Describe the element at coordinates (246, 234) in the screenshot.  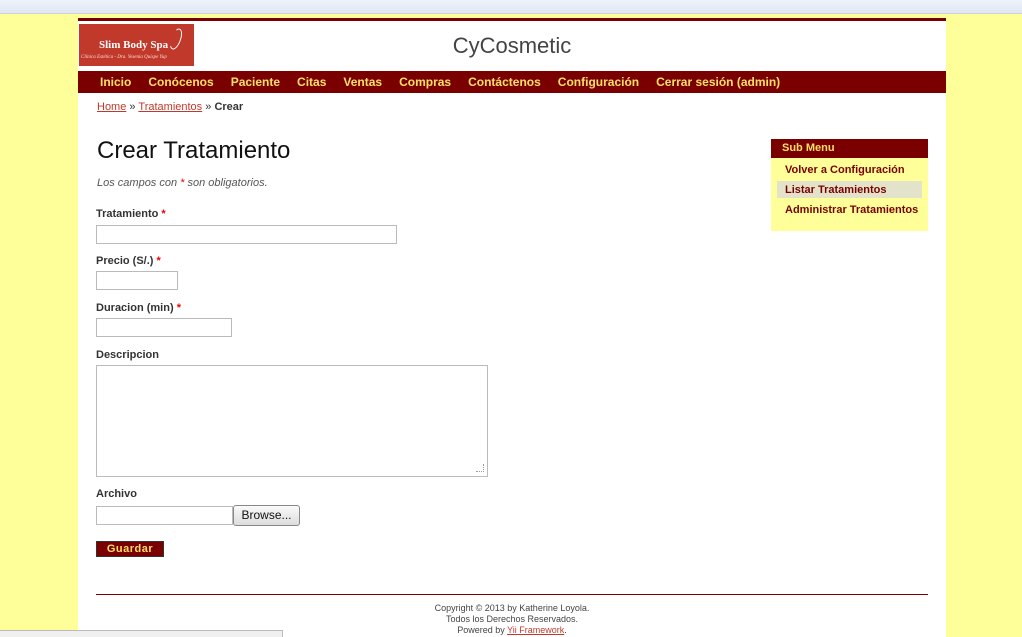
I see `tratamiento-input` at that location.